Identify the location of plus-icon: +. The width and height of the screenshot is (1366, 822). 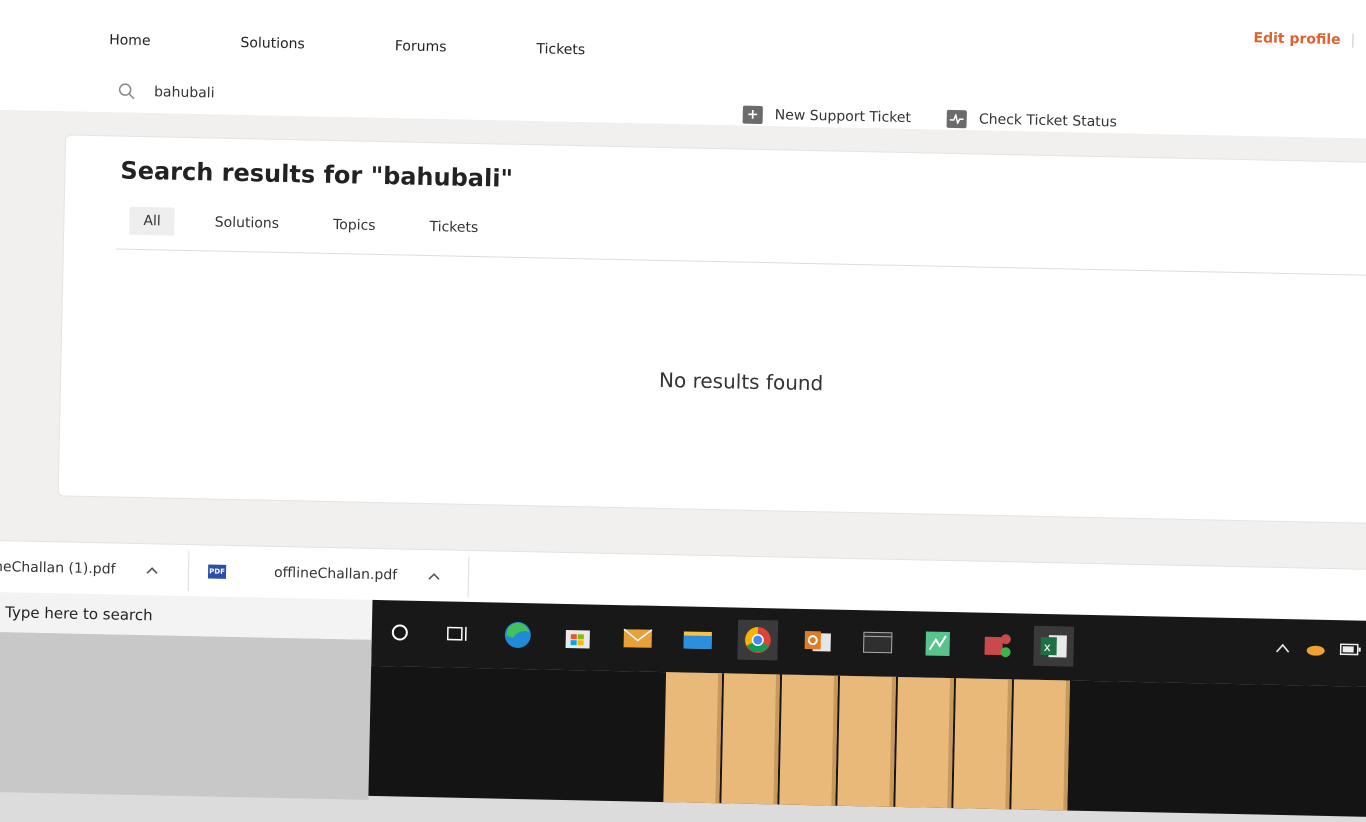
(753, 115).